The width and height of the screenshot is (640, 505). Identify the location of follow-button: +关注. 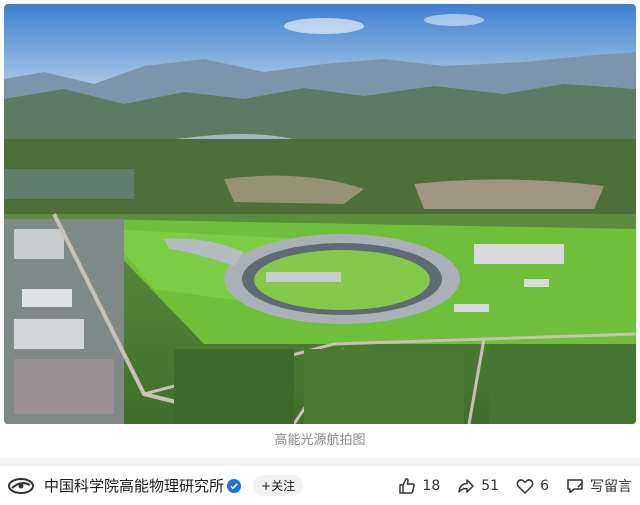
(278, 485).